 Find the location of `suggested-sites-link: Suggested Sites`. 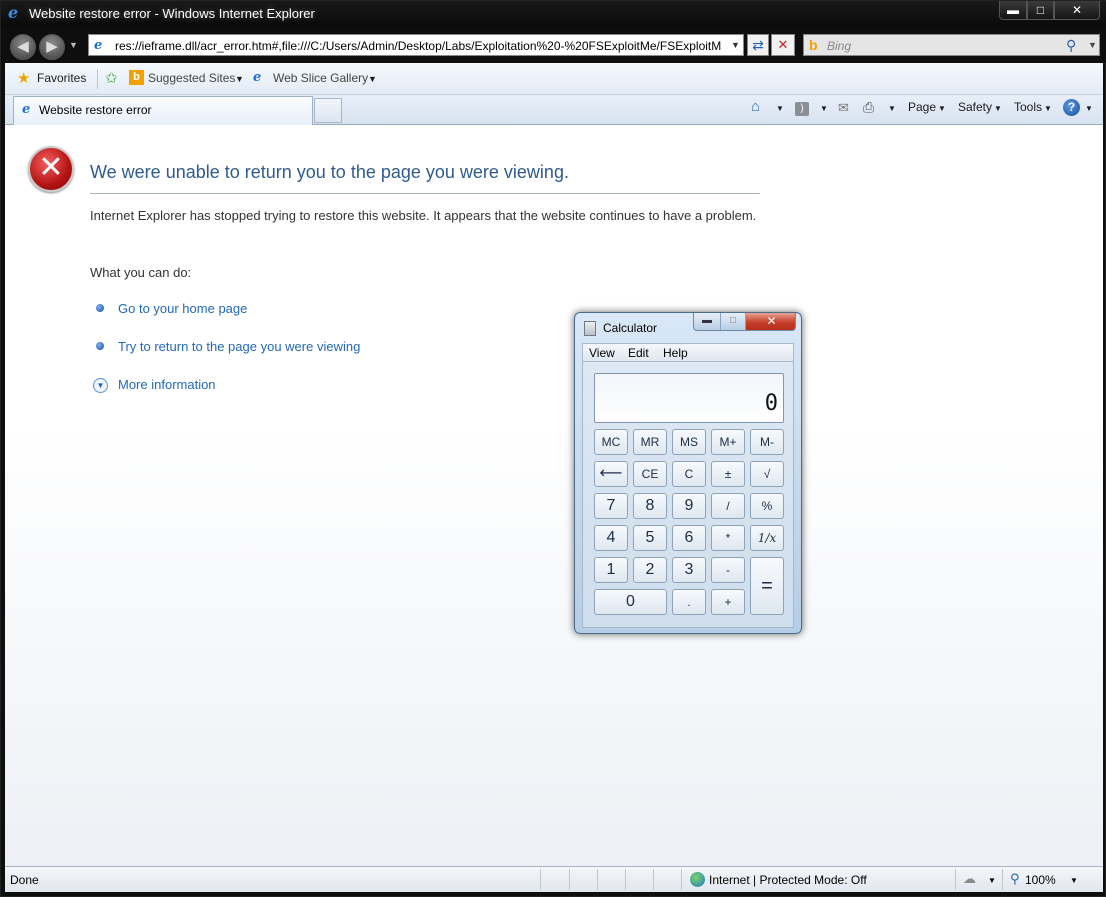

suggested-sites-link: Suggested Sites is located at coordinates (191, 78).